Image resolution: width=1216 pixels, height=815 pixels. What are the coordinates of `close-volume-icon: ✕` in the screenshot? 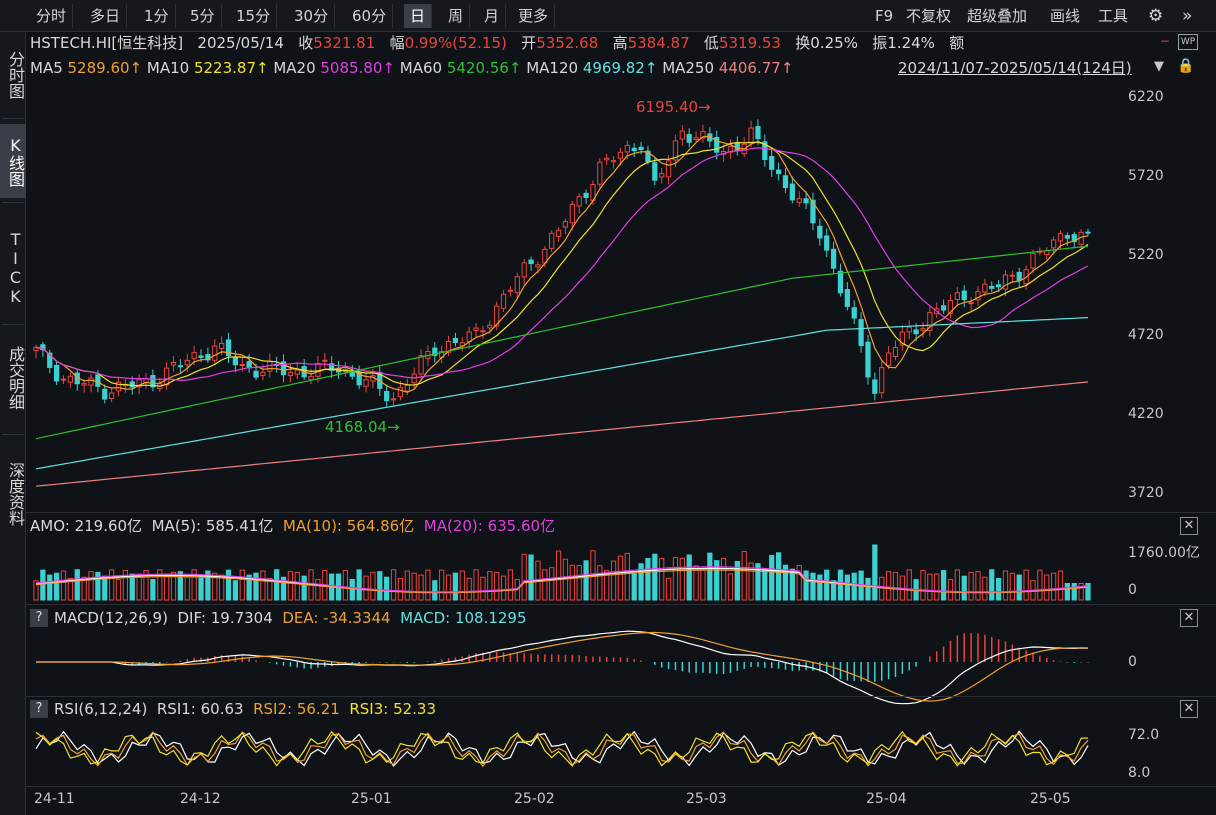 It's located at (1189, 526).